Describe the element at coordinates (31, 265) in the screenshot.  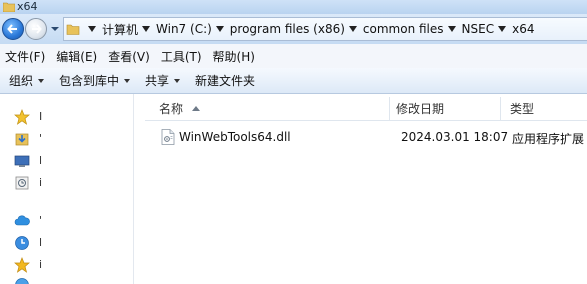
I see `nav-item-starred: i` at that location.